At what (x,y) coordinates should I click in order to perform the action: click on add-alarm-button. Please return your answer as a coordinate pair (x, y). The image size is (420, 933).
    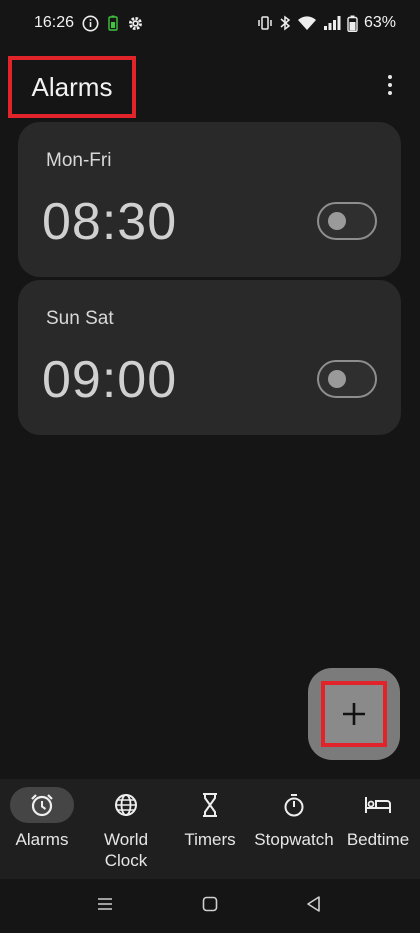
    Looking at the image, I should click on (354, 714).